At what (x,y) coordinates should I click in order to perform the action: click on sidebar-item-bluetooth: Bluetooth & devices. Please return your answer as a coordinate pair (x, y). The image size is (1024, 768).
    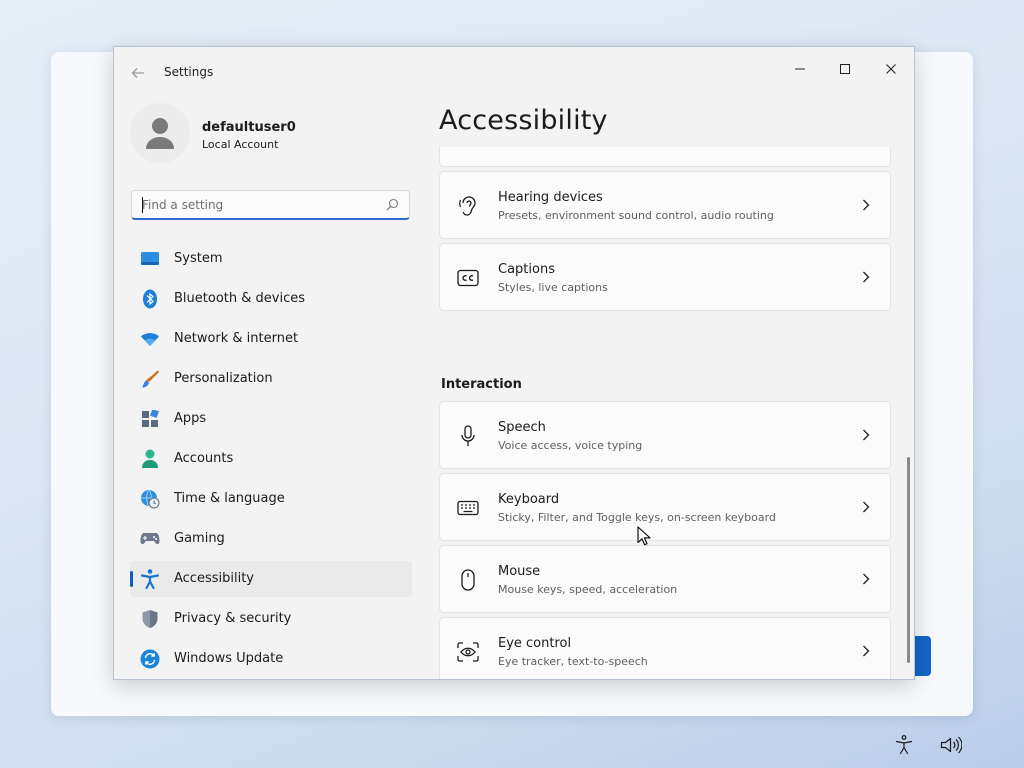
    Looking at the image, I should click on (271, 299).